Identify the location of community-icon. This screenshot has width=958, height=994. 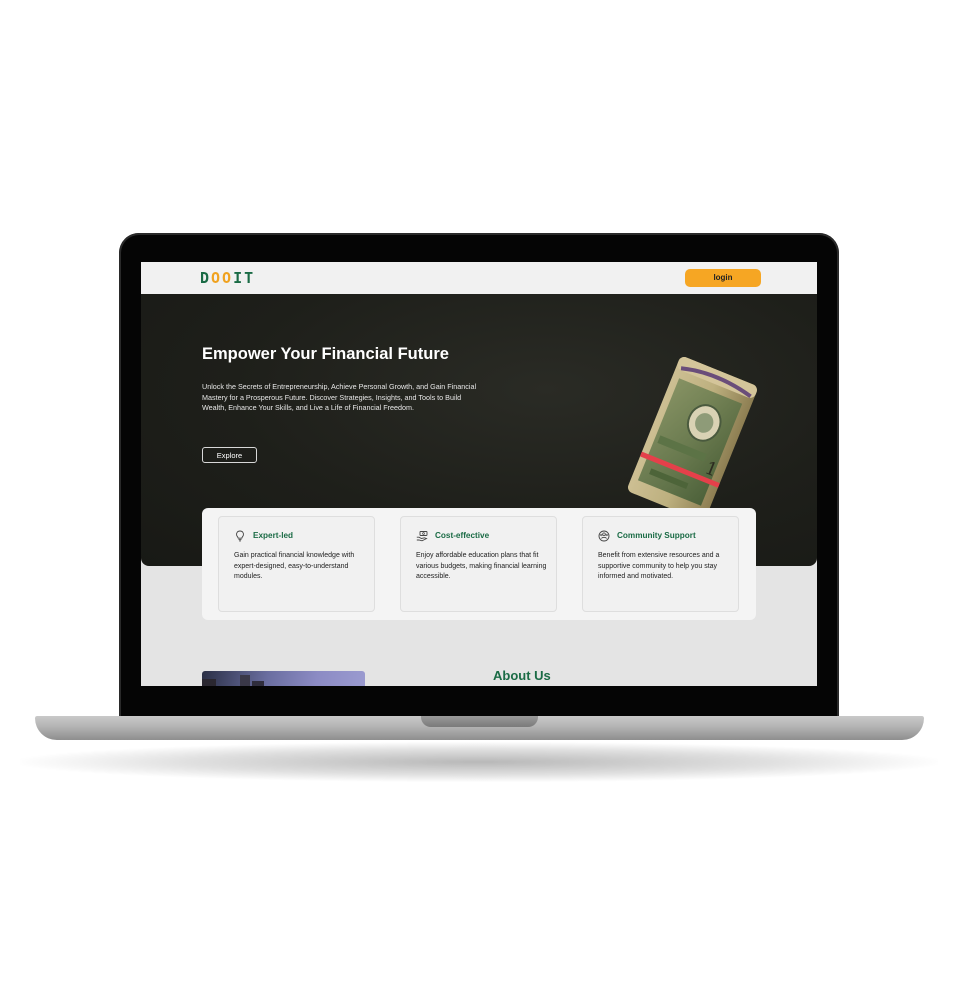
(604, 536).